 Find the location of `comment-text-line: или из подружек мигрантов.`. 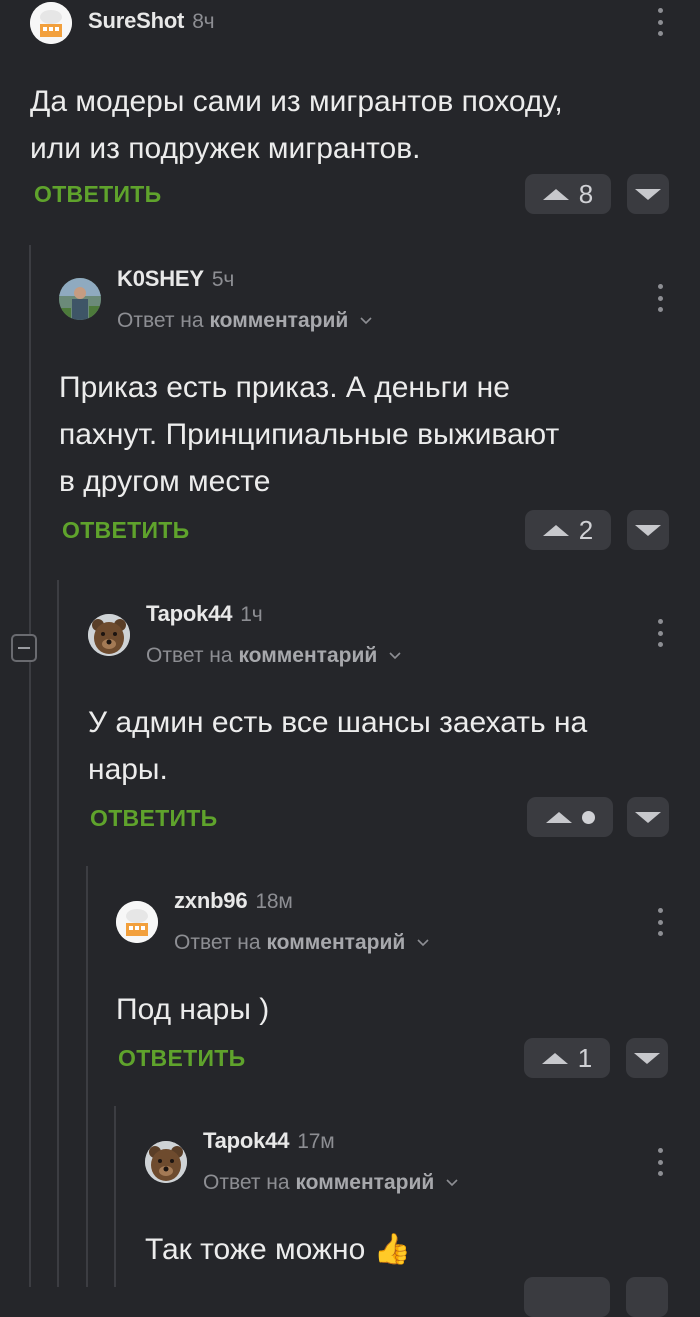

comment-text-line: или из подружек мигрантов. is located at coordinates (225, 148).